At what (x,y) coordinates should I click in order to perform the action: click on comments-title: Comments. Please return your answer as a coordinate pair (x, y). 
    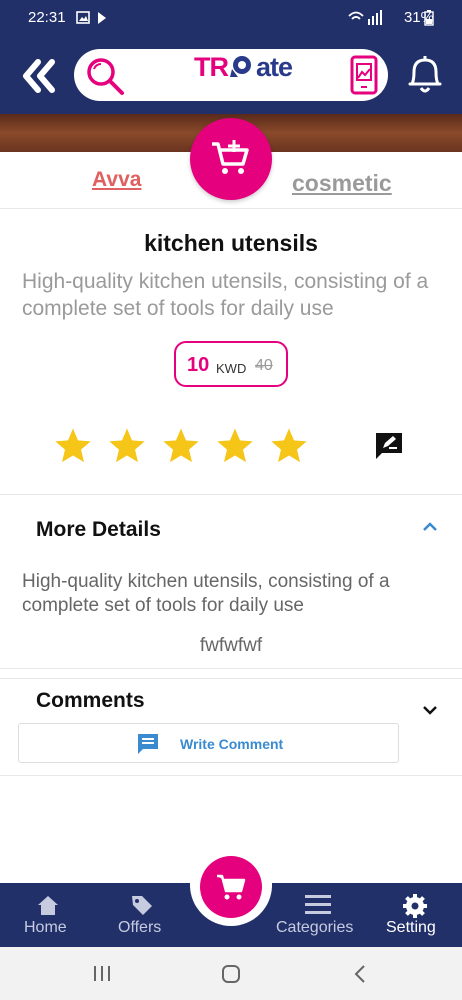
    Looking at the image, I should click on (90, 700).